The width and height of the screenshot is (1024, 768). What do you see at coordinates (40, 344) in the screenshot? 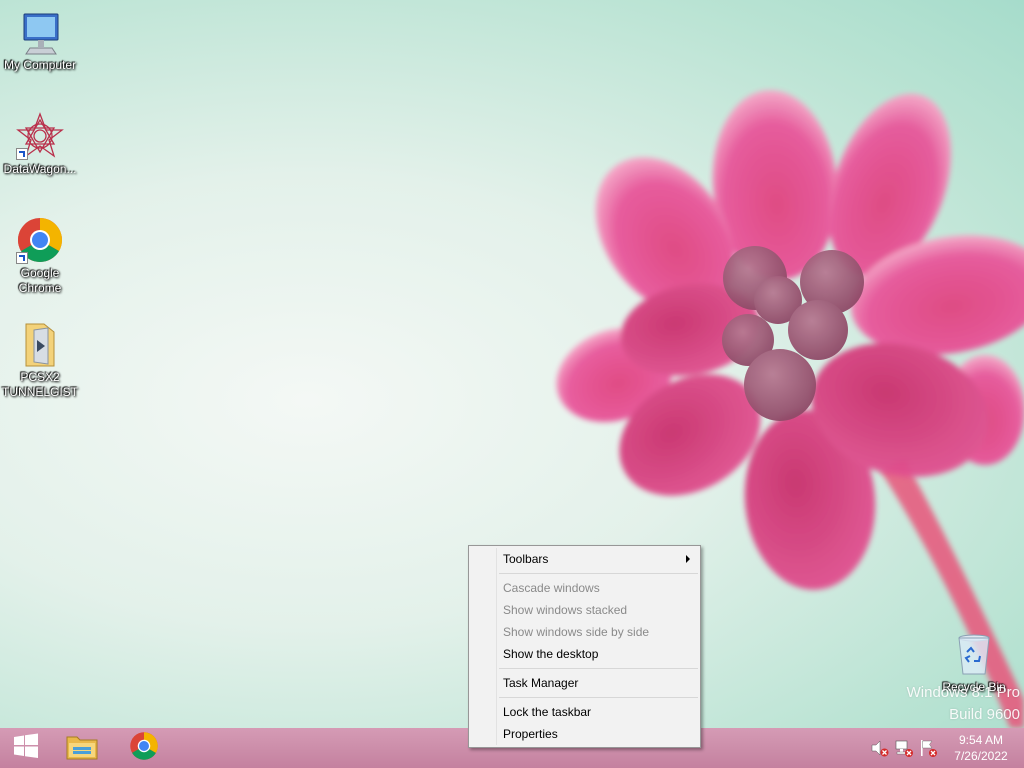
I see `folder-icon` at bounding box center [40, 344].